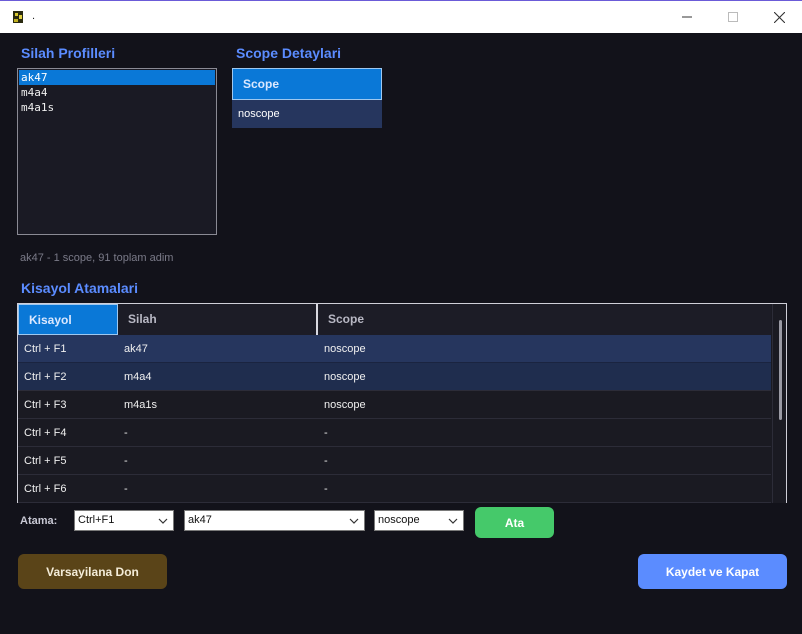  I want to click on save-close-button: Kaydet ve Kapat, so click(712, 571).